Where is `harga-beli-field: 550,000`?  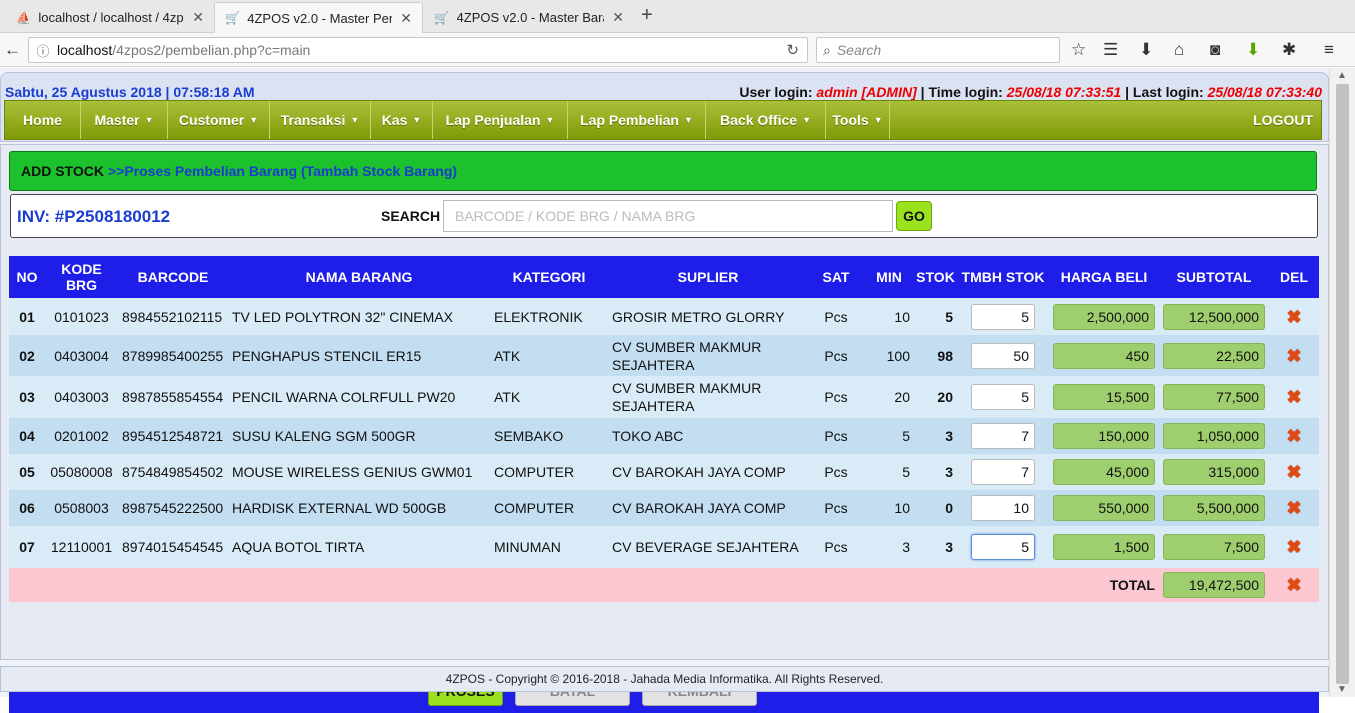 harga-beli-field: 550,000 is located at coordinates (1104, 508).